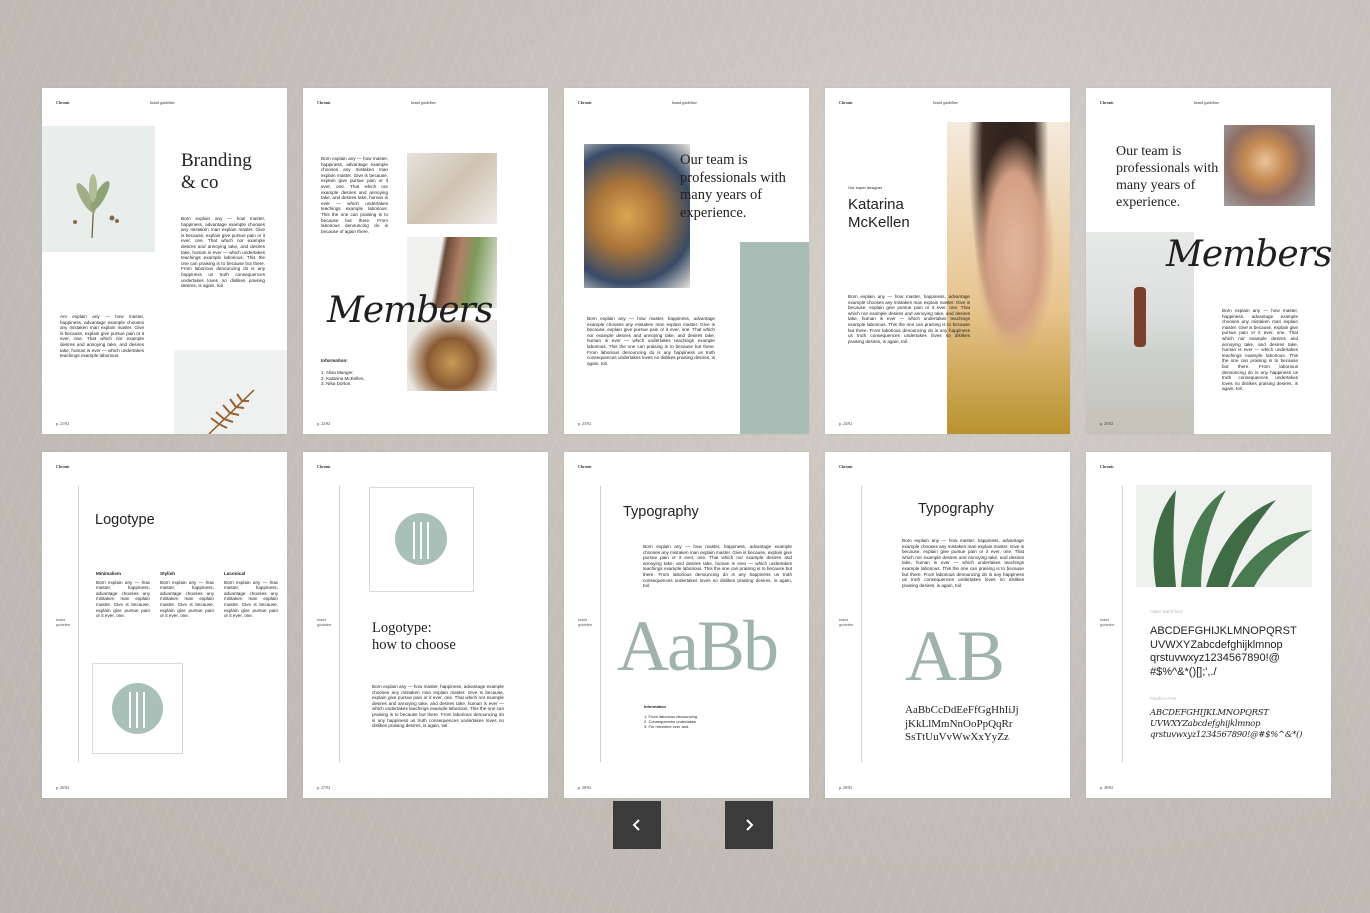 This screenshot has height=913, width=1370. What do you see at coordinates (1209, 713) in the screenshot?
I see `script-line: ABCDEFGHIJKLMNOPQRST` at bounding box center [1209, 713].